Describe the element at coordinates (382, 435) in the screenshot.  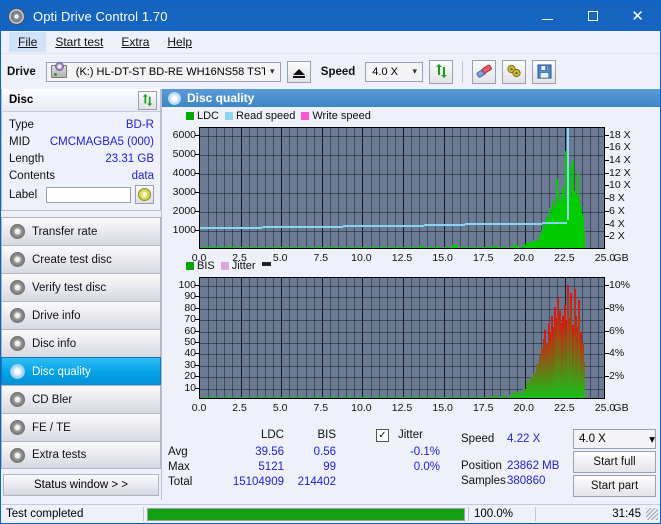
I see `jitter-checkbox: ✓` at that location.